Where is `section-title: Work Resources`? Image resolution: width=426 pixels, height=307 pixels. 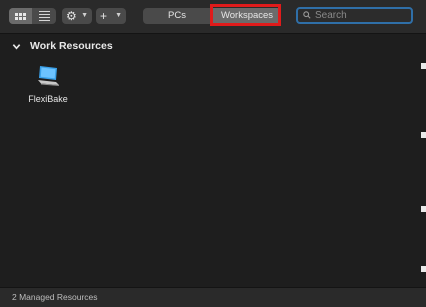 section-title: Work Resources is located at coordinates (71, 46).